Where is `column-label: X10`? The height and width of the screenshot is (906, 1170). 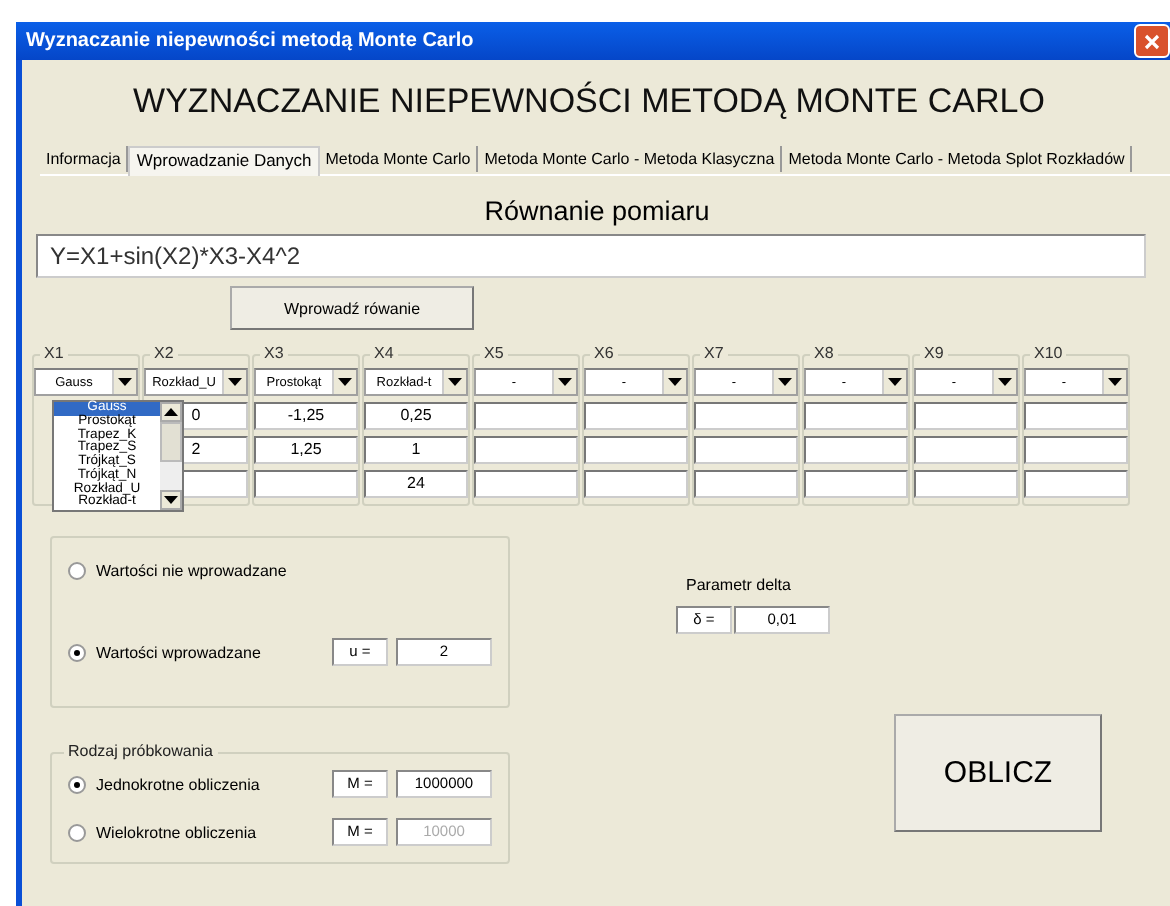
column-label: X10 is located at coordinates (1048, 354).